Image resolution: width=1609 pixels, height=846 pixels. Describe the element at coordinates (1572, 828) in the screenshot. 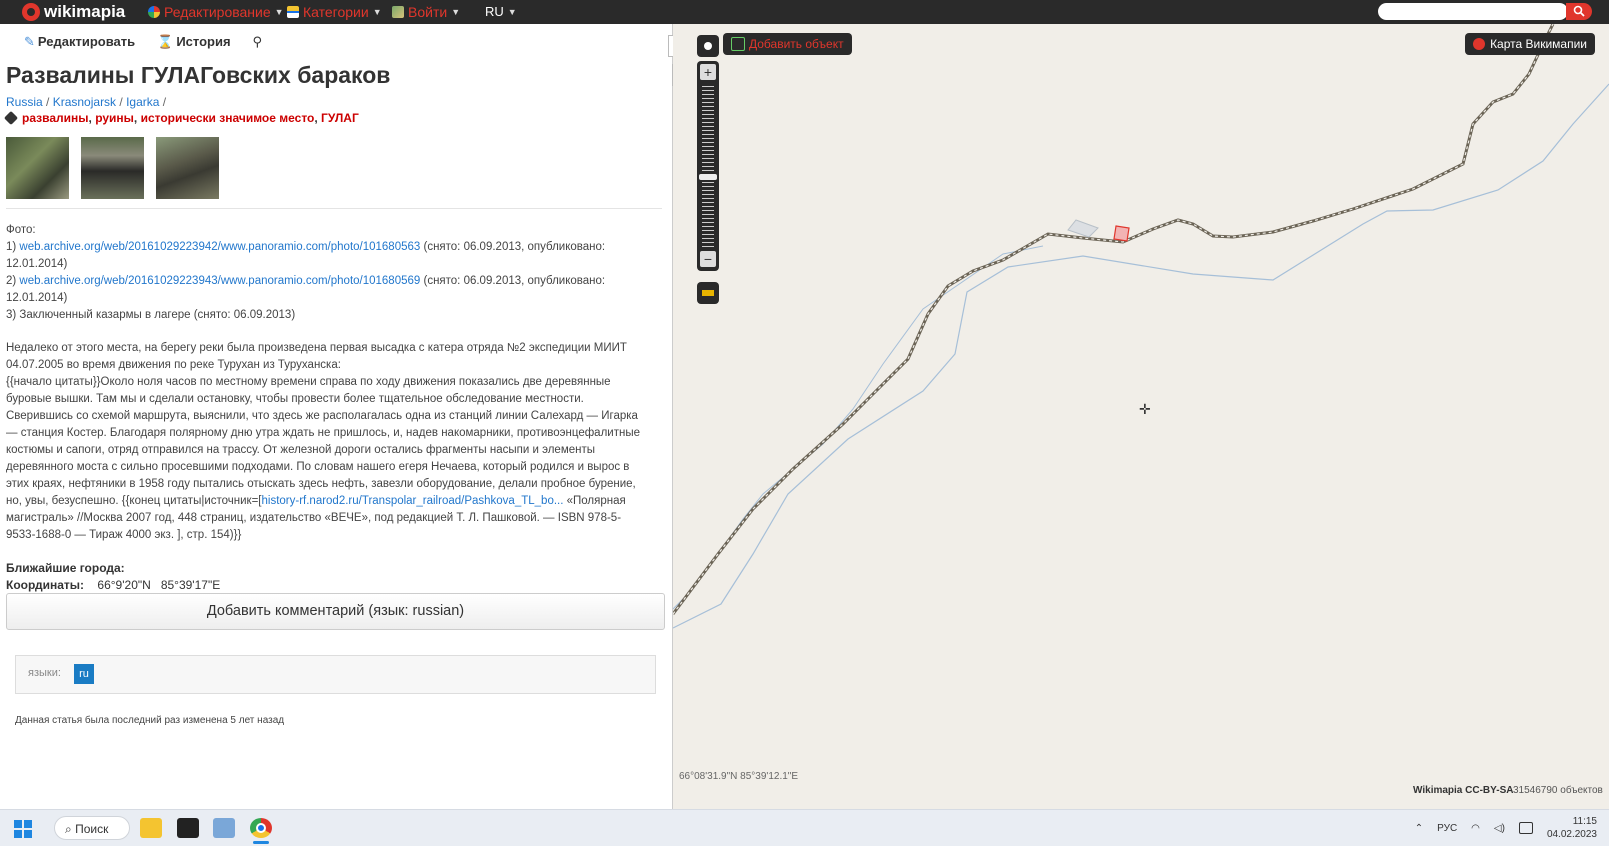

I see `taskbar-clock: 11:15 04.02.2023` at that location.